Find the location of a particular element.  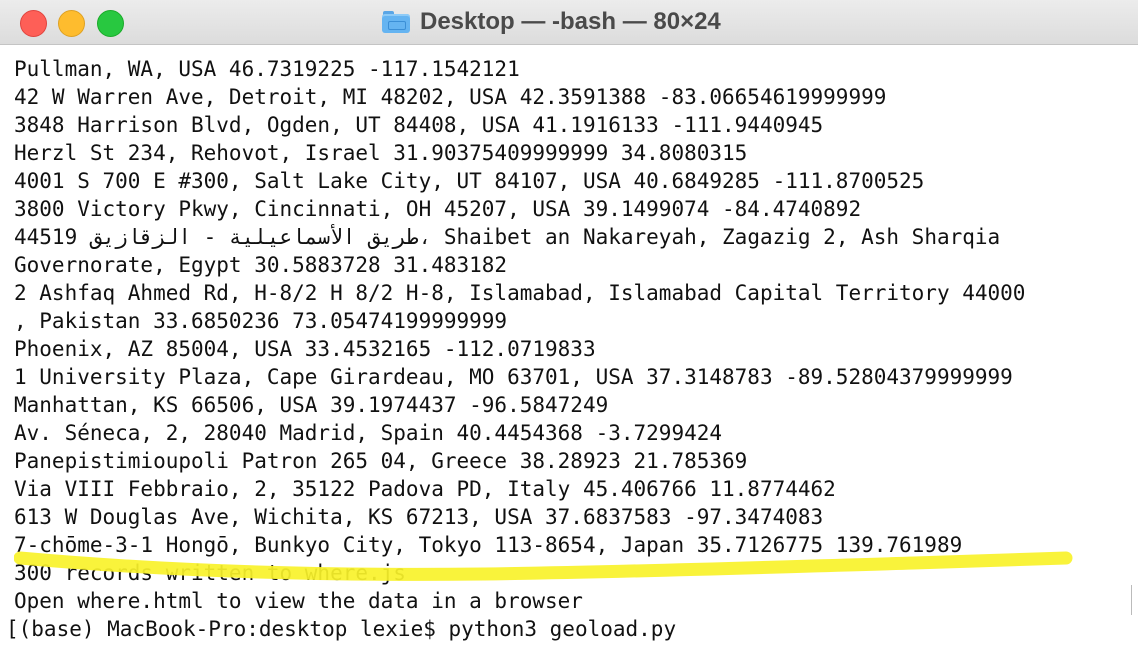

output-line: 300 records written to where.js is located at coordinates (210, 573).